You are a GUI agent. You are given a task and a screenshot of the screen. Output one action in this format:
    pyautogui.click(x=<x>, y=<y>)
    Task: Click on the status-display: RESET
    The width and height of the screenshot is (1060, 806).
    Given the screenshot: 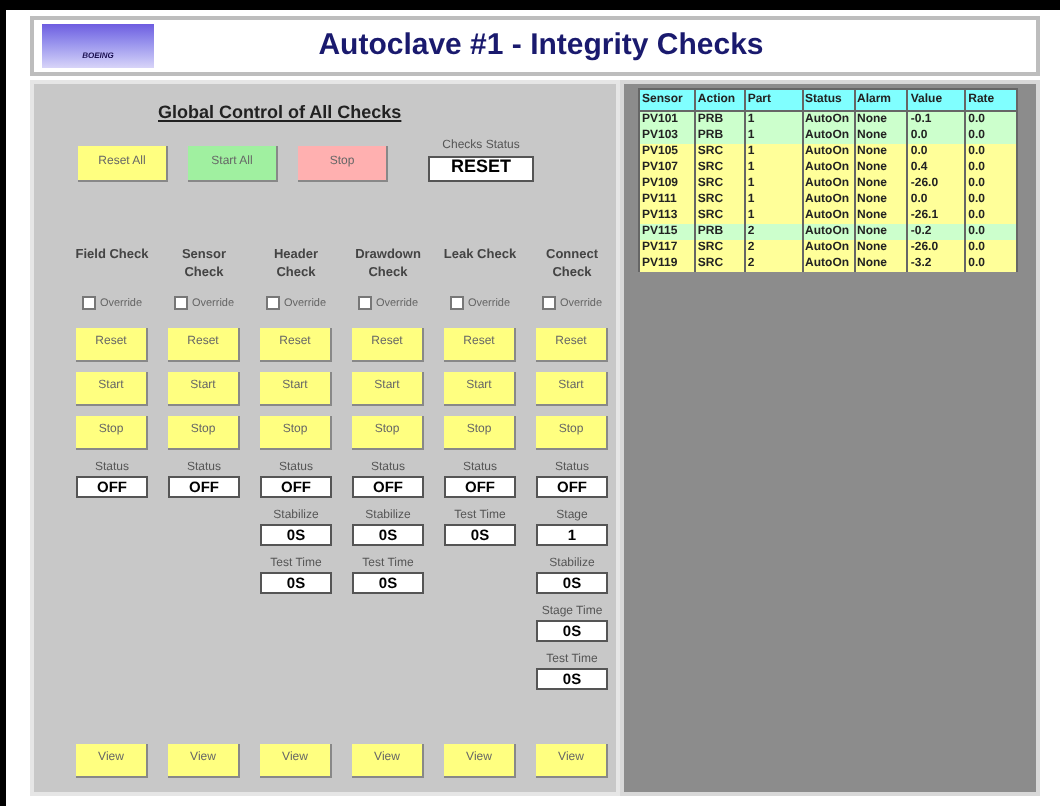 What is the action you would take?
    pyautogui.click(x=481, y=168)
    